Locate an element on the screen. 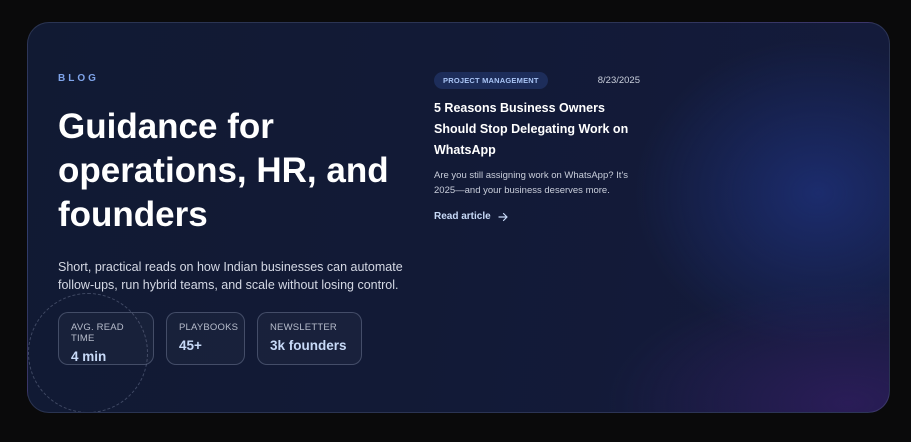 The width and height of the screenshot is (911, 442). stat-label: PLAYBOOKS is located at coordinates (209, 327).